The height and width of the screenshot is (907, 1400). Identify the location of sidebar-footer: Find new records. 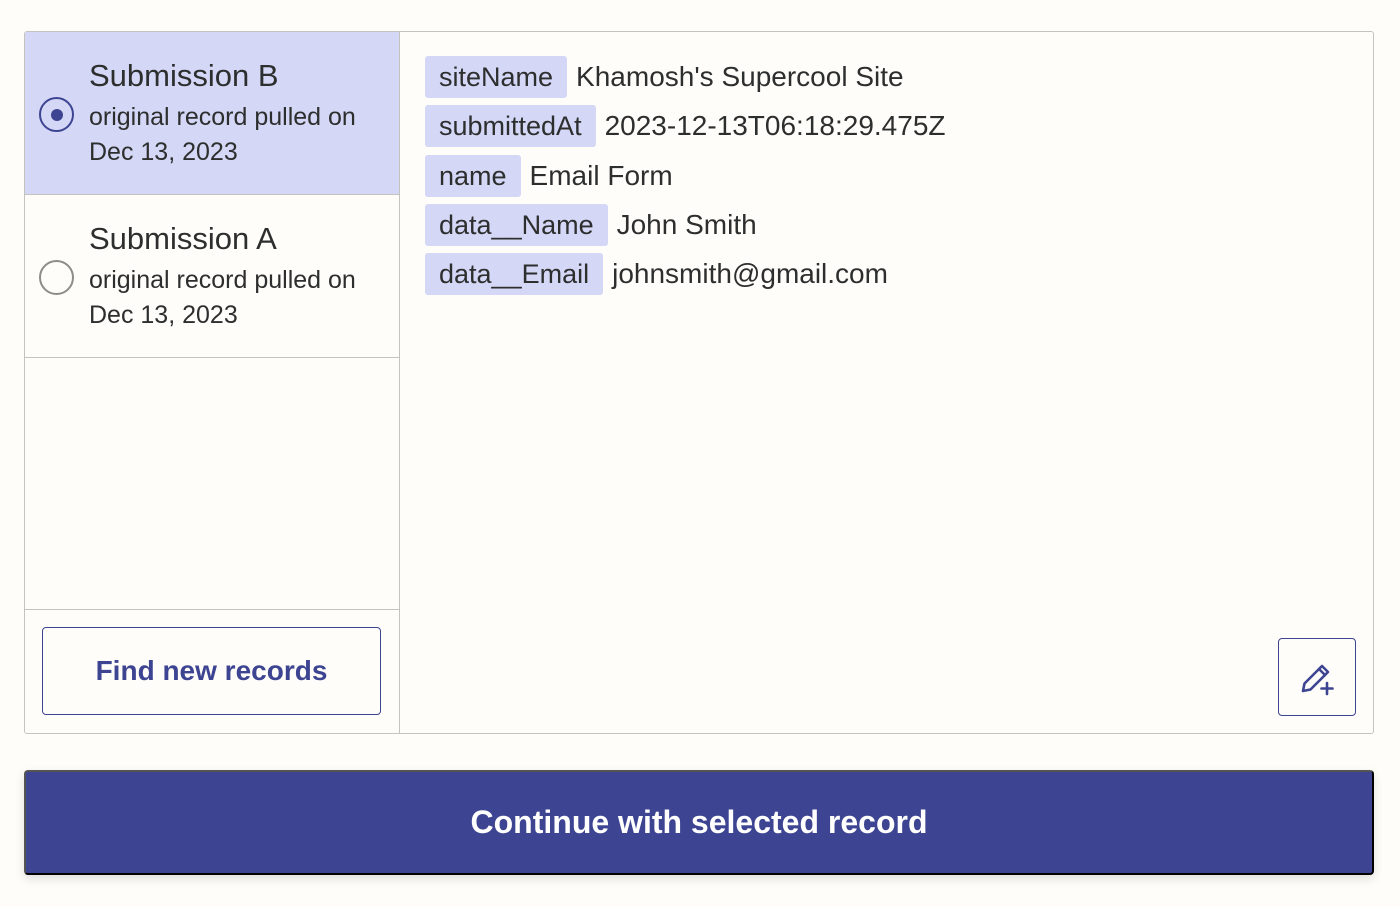
(212, 671).